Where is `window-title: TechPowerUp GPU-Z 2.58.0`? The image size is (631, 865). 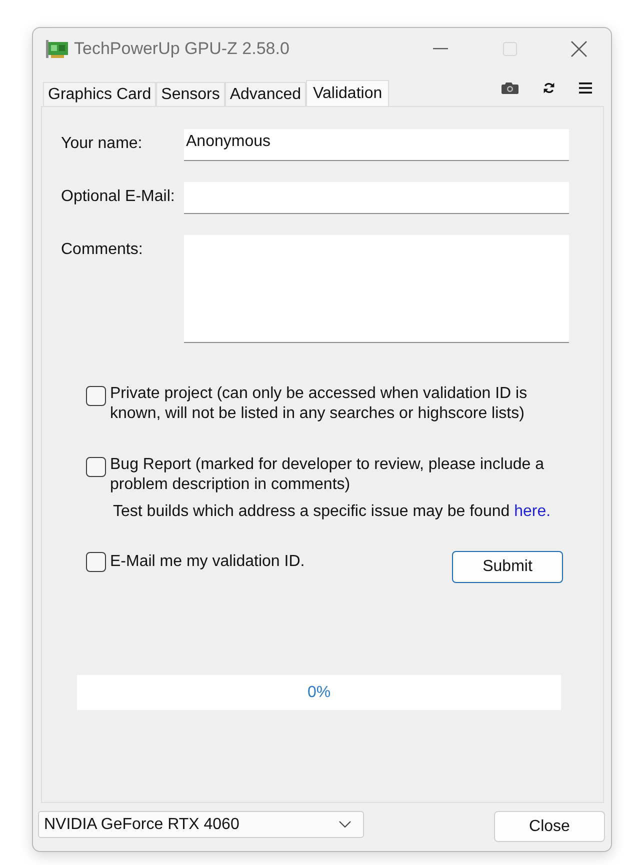 window-title: TechPowerUp GPU-Z 2.58.0 is located at coordinates (182, 49).